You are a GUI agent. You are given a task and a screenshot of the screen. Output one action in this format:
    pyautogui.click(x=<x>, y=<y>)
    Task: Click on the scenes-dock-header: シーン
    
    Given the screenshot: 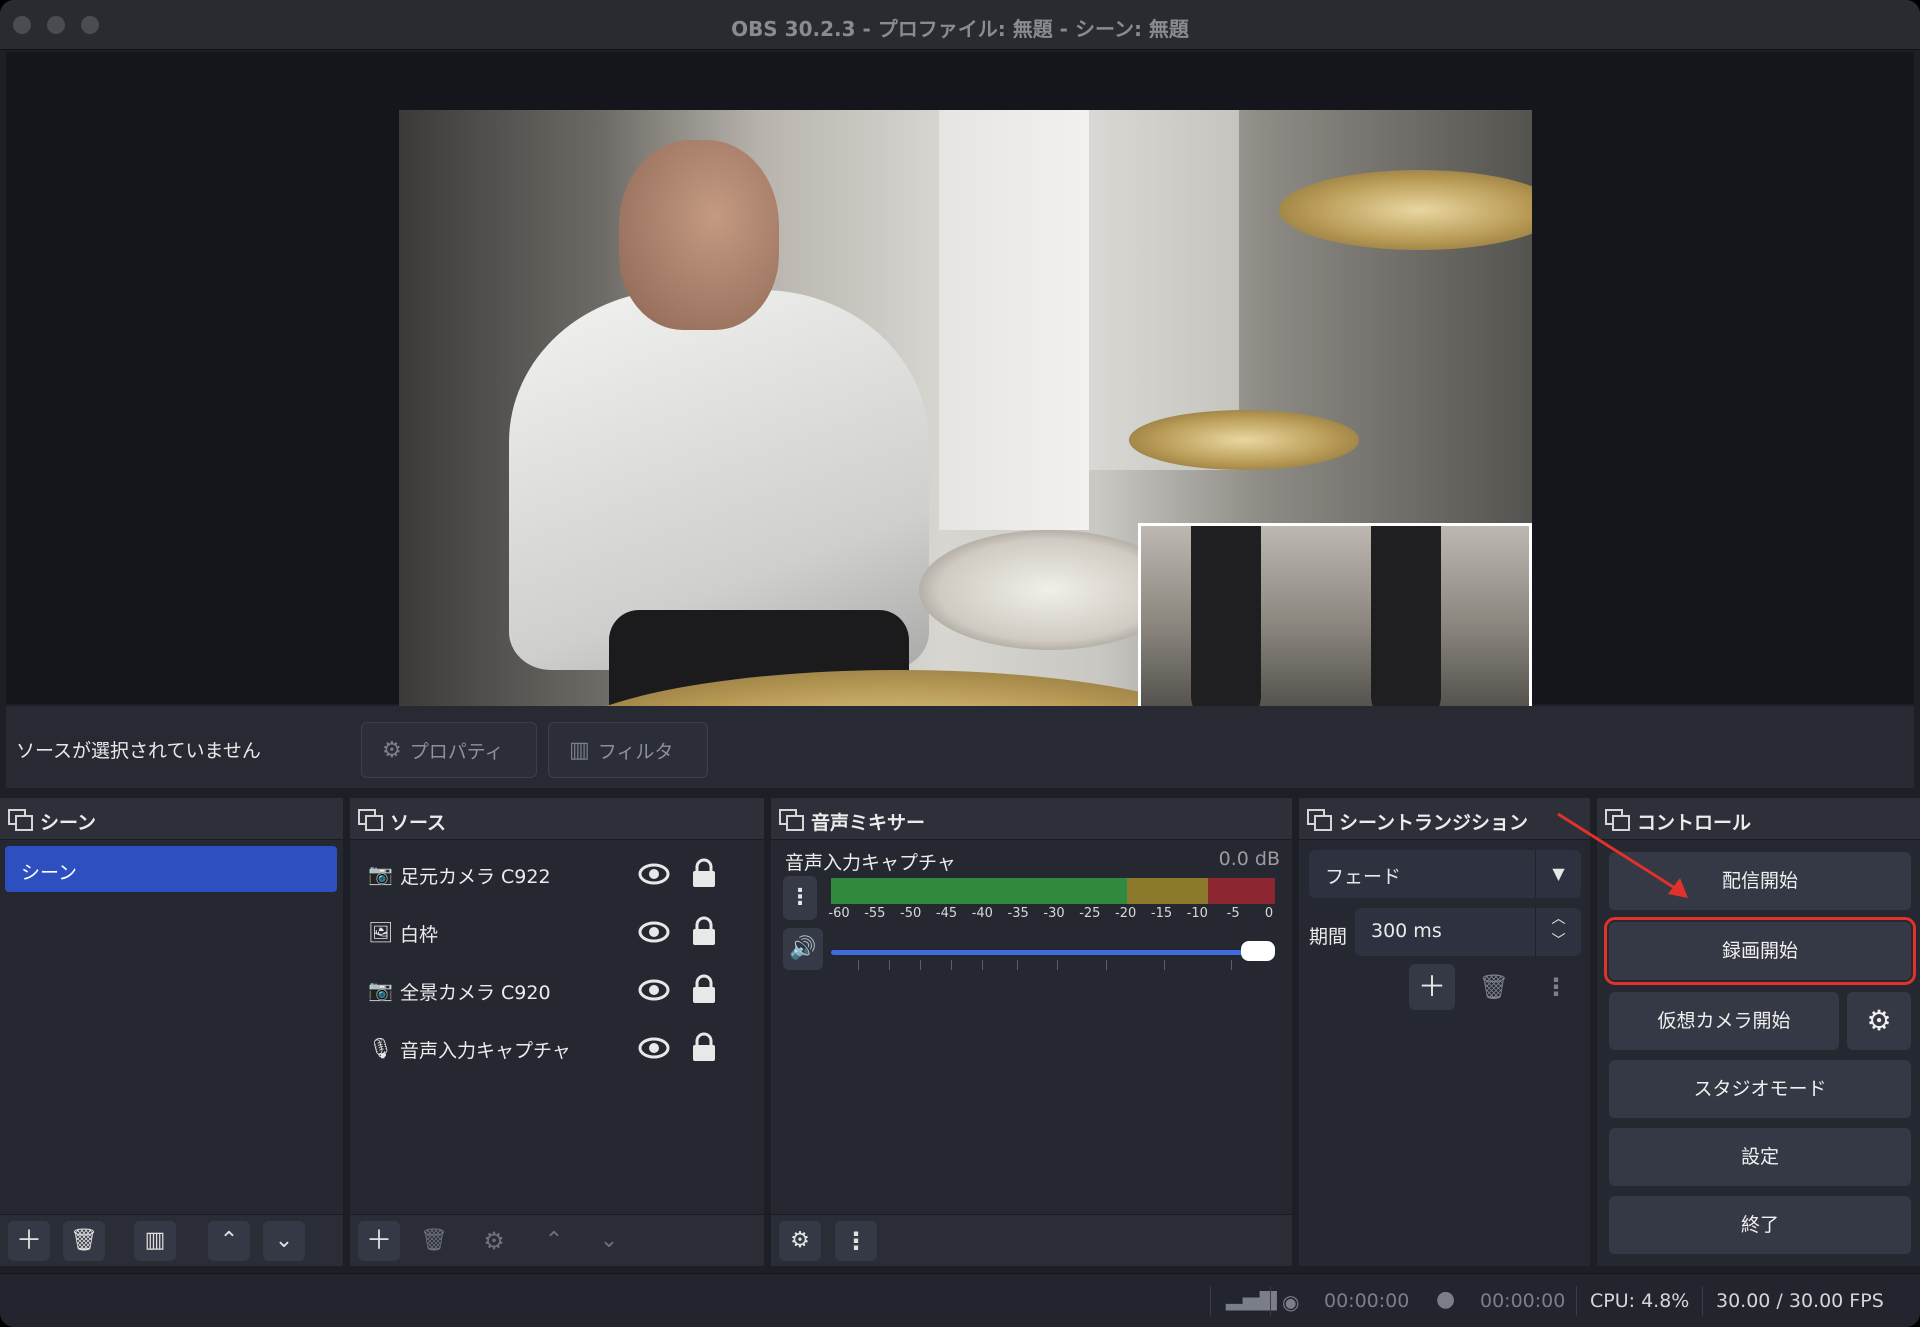 What is the action you would take?
    pyautogui.click(x=171, y=819)
    